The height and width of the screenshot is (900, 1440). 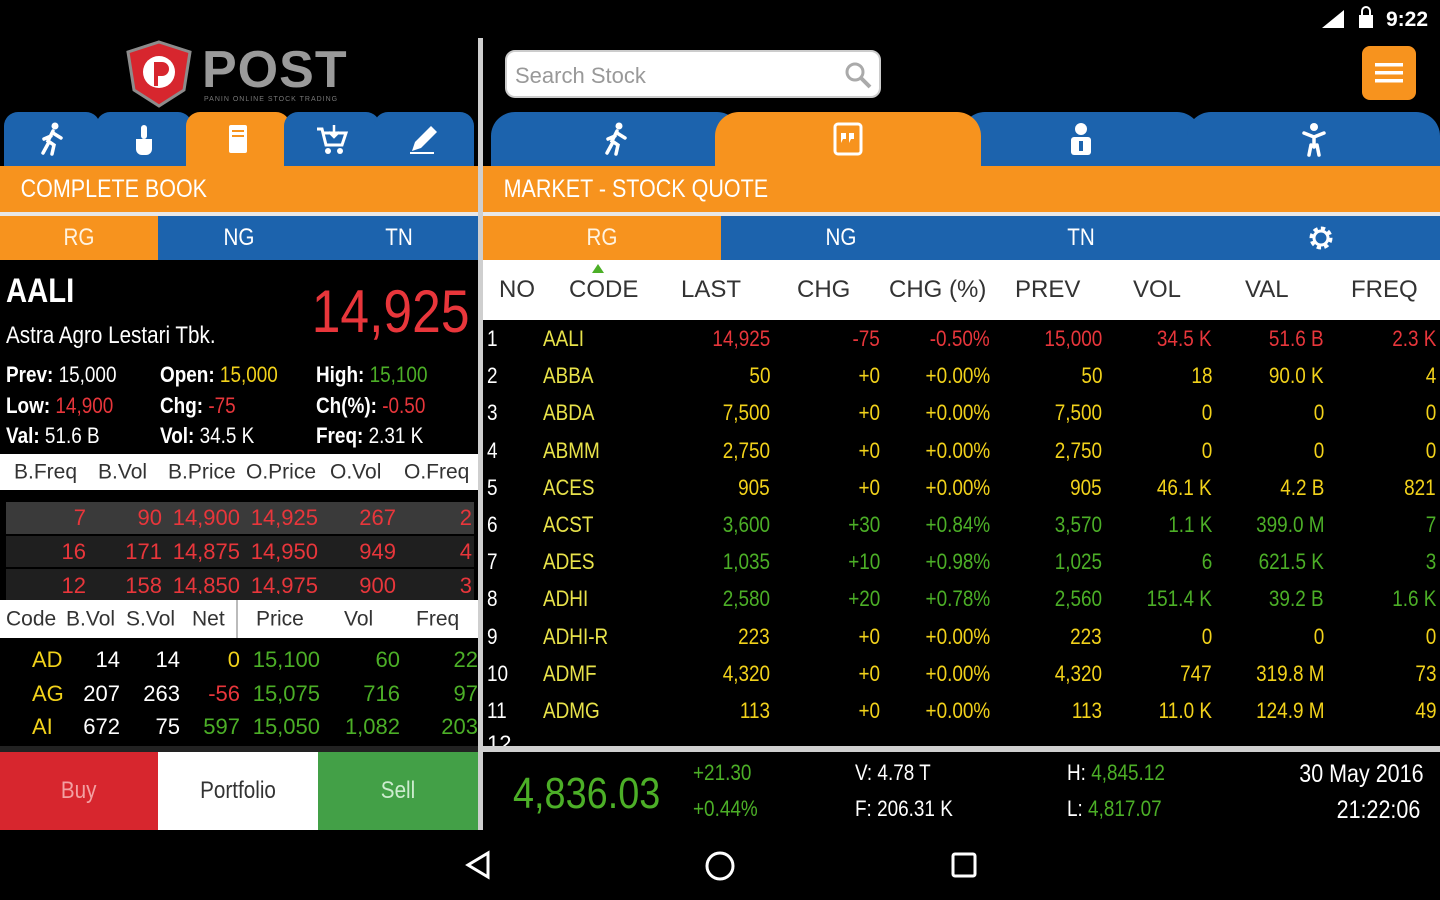 I want to click on tab-running, so click(x=52, y=139).